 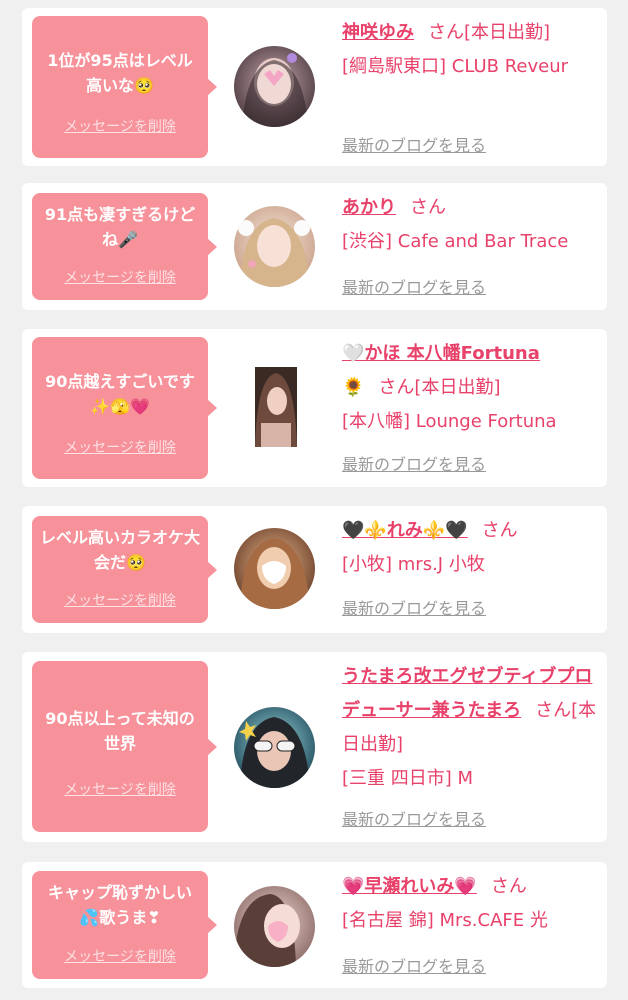 I want to click on message-bubble: 90点以上って未知の世界 メッセージを削除, so click(x=124, y=746).